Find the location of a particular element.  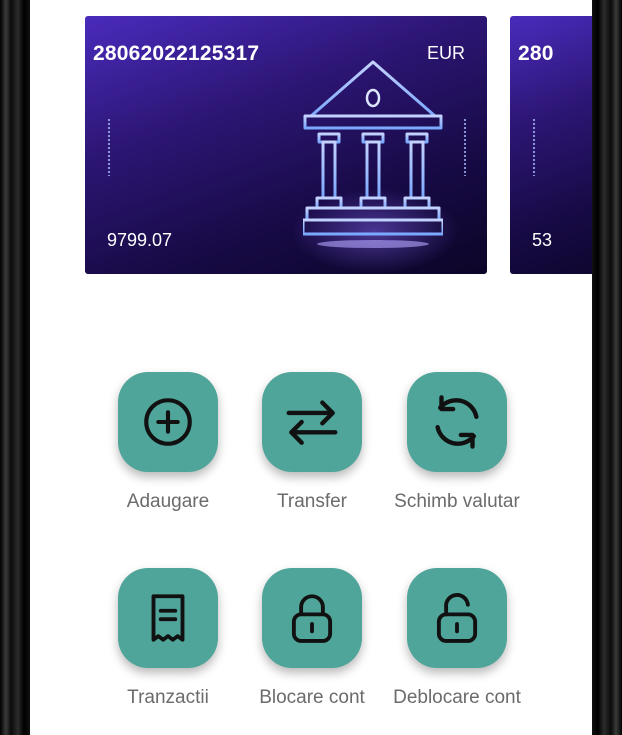

device-frame-right is located at coordinates (607, 367).